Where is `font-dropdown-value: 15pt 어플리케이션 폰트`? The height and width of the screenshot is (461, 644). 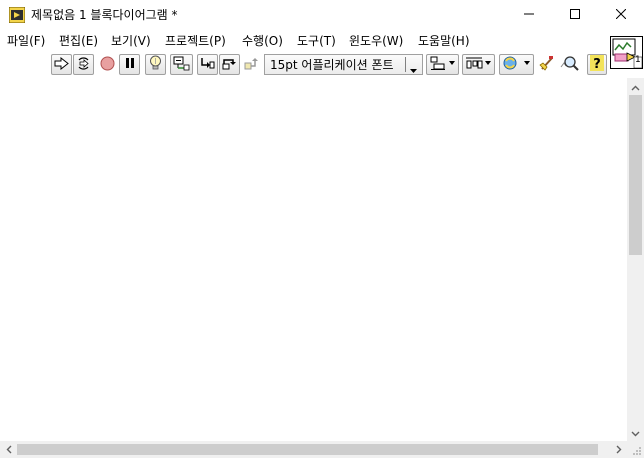
font-dropdown-value: 15pt 어플리케이션 폰트 is located at coordinates (332, 65).